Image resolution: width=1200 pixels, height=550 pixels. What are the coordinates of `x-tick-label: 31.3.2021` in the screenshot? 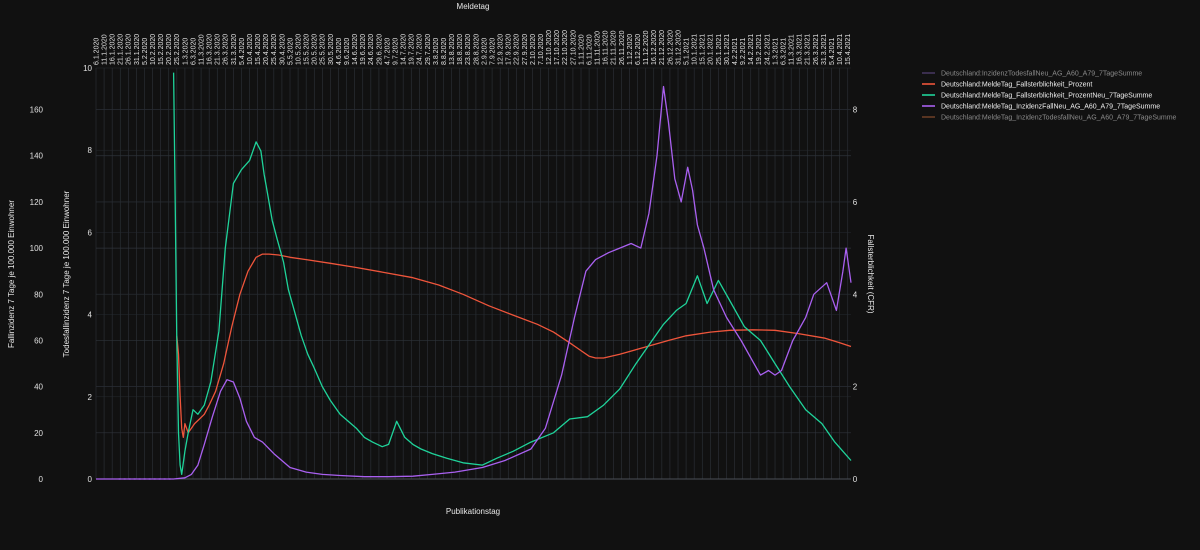 It's located at (824, 49).